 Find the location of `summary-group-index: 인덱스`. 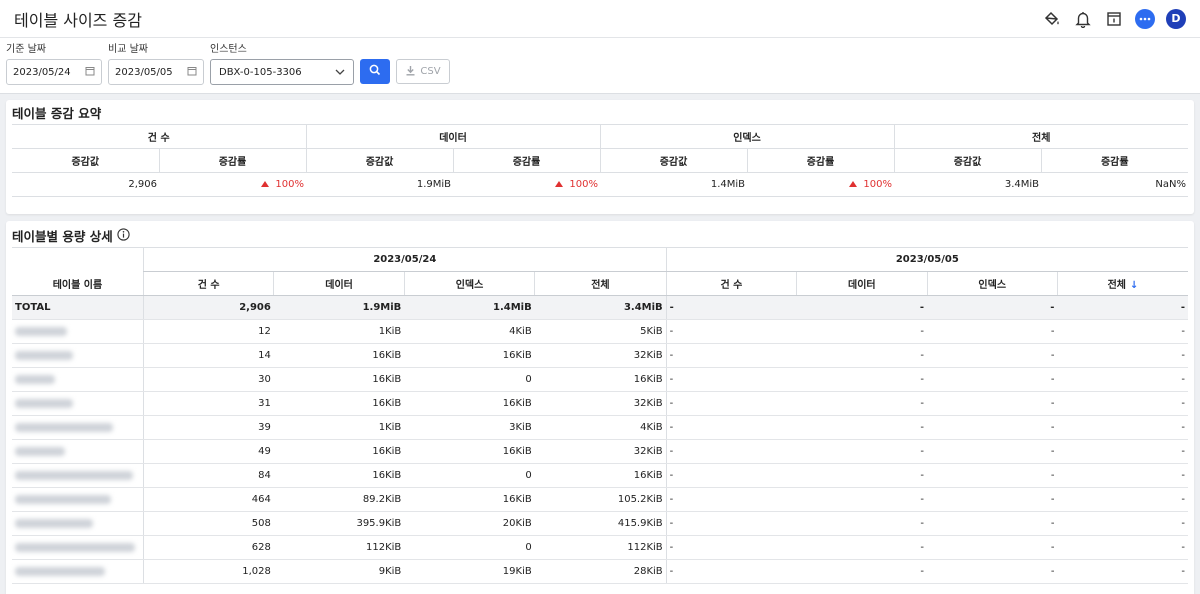

summary-group-index: 인덱스 is located at coordinates (746, 136).